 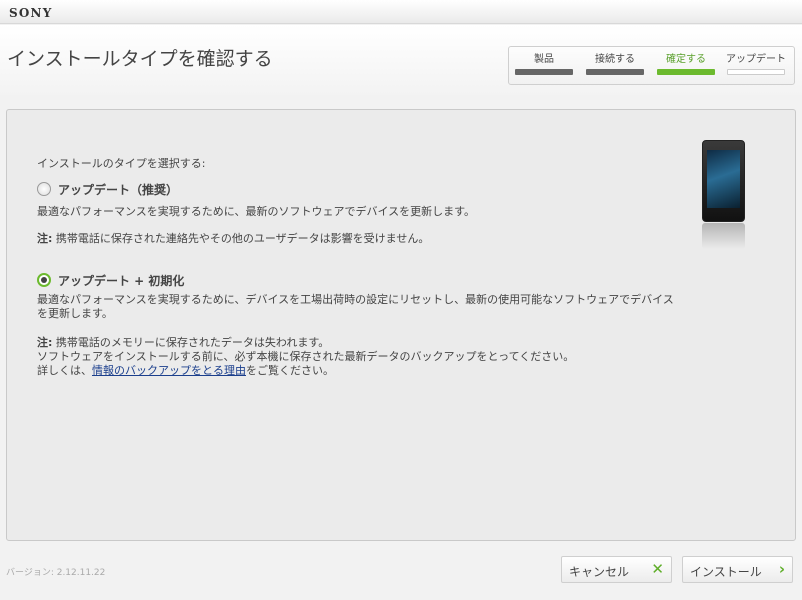 What do you see at coordinates (615, 65) in the screenshot?
I see `step-connect: 接続する` at bounding box center [615, 65].